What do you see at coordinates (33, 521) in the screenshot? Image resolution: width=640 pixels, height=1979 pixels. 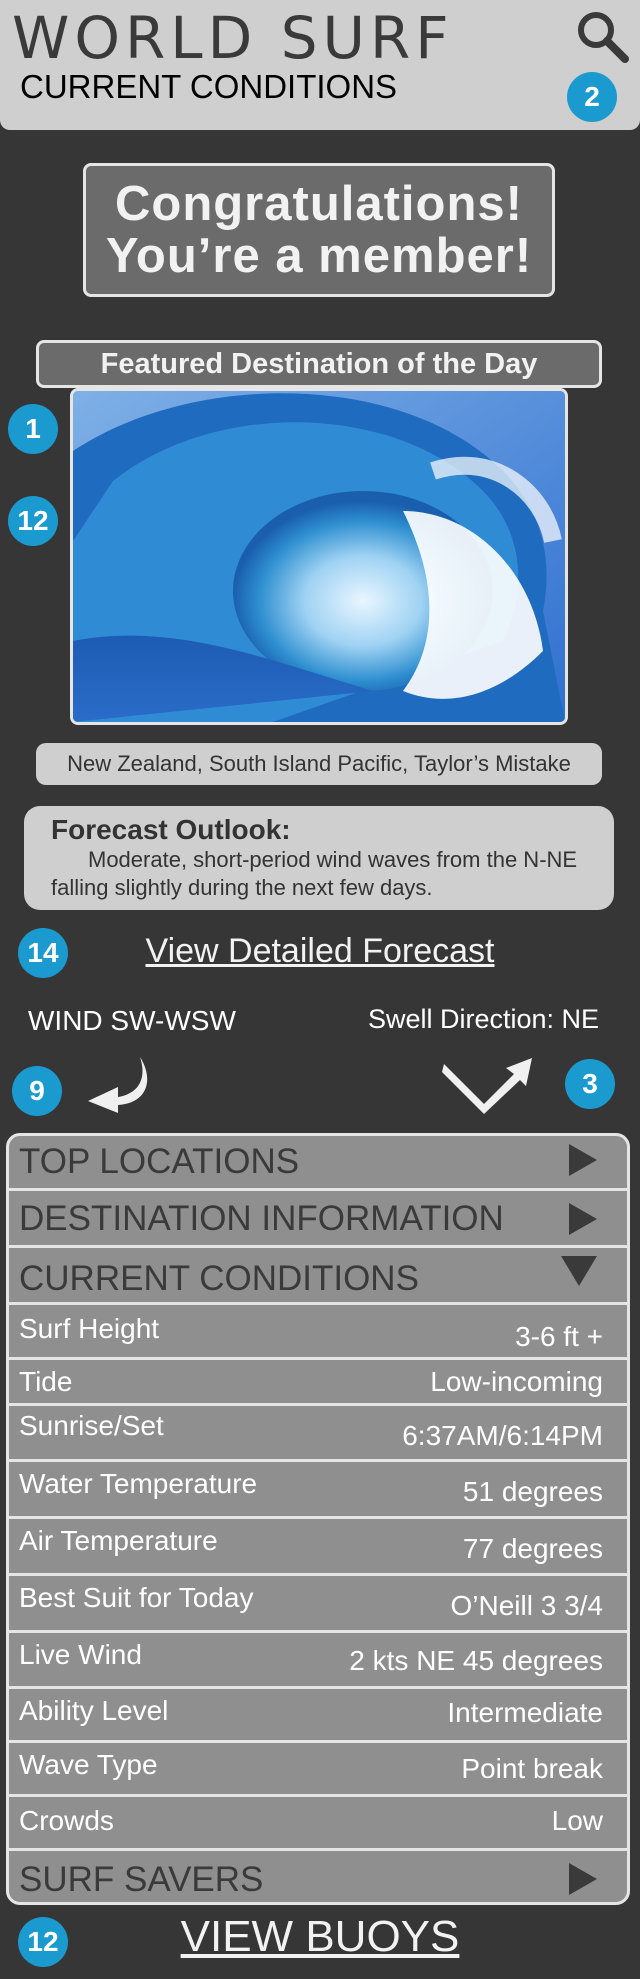 I see `callout-badge-photo-12: 12` at bounding box center [33, 521].